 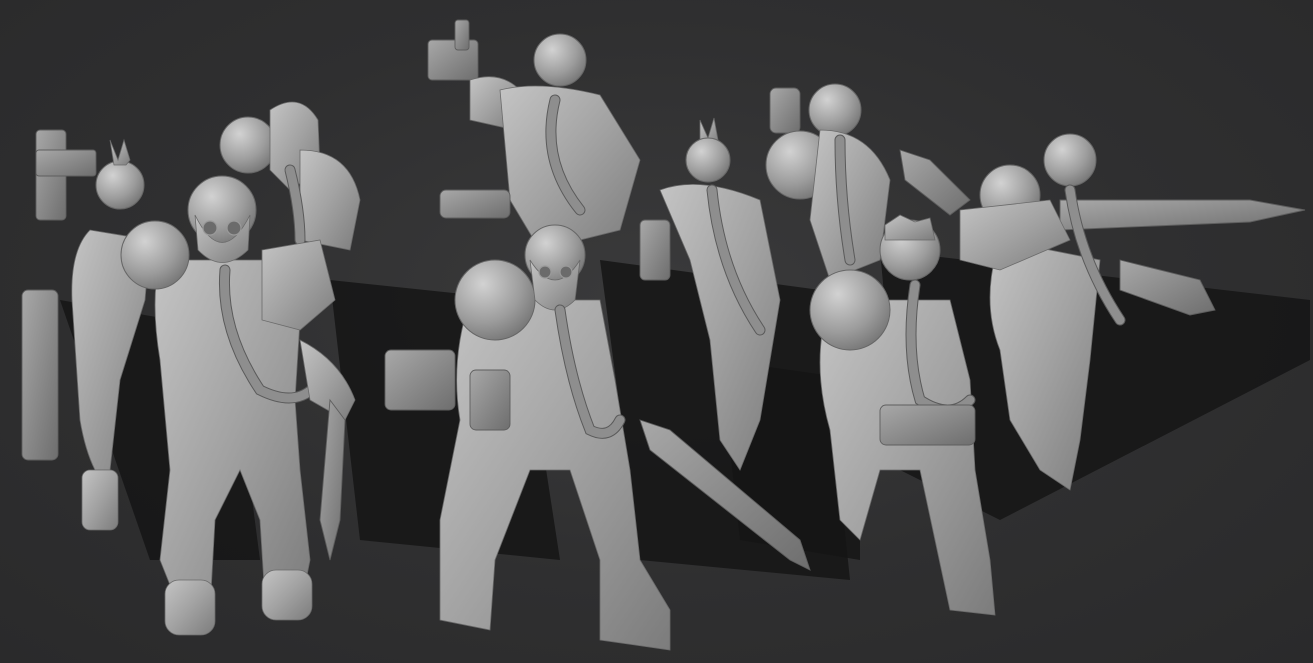 What do you see at coordinates (935, 182) in the screenshot?
I see `grenade` at bounding box center [935, 182].